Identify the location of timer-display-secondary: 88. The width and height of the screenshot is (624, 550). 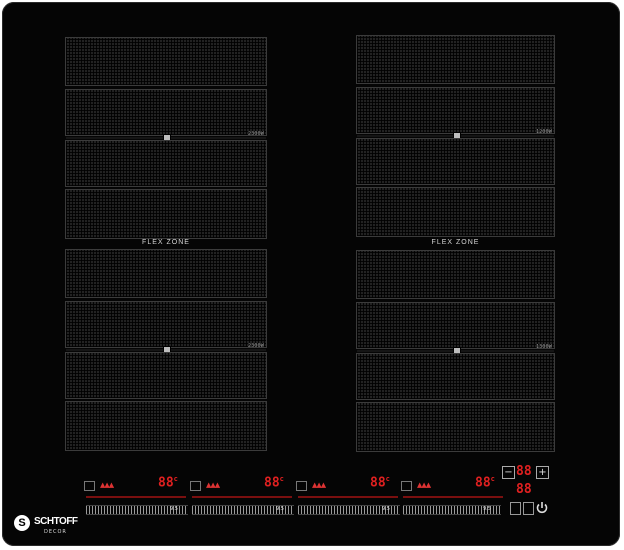
(524, 489).